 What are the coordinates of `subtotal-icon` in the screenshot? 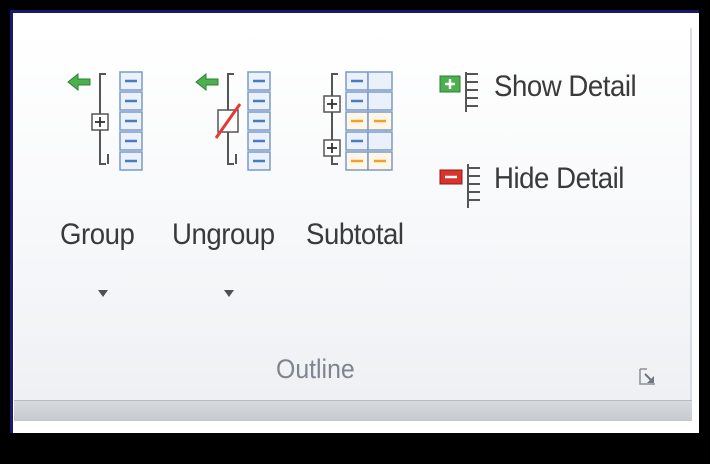 It's located at (358, 121).